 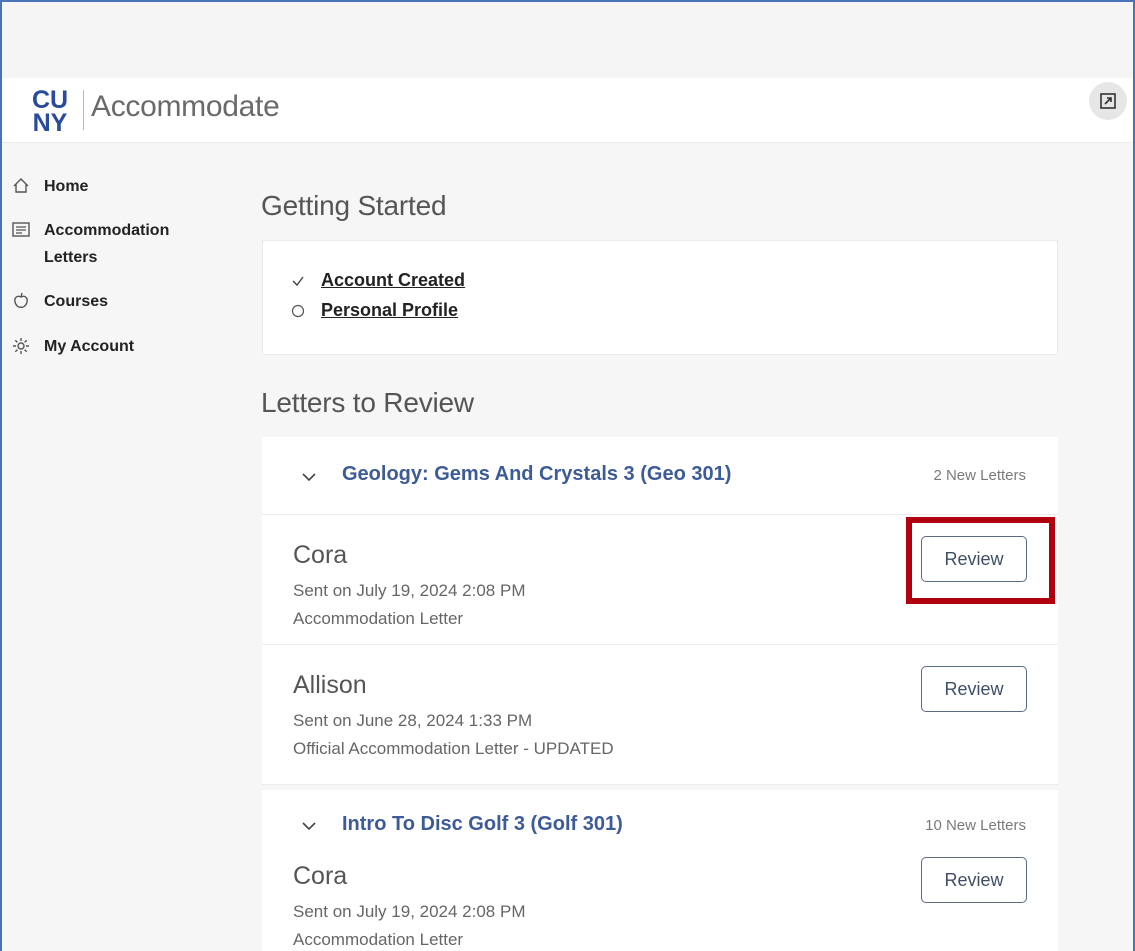 I want to click on getting-started-card, so click(x=660, y=297).